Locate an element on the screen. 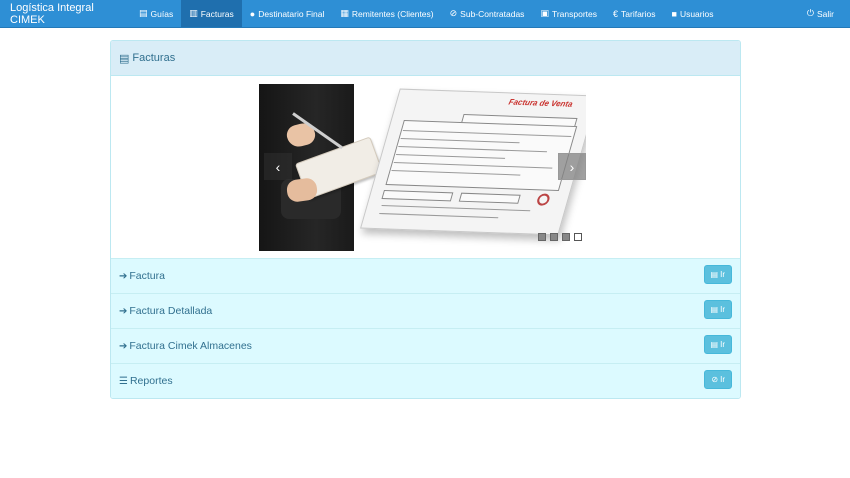  carousel-indicators is located at coordinates (560, 237).